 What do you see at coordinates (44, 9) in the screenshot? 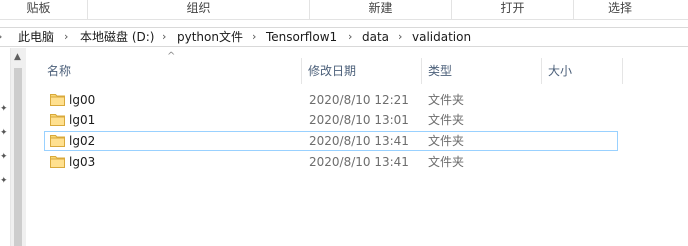
I see `ribbon-group-clipboard: 贴板` at bounding box center [44, 9].